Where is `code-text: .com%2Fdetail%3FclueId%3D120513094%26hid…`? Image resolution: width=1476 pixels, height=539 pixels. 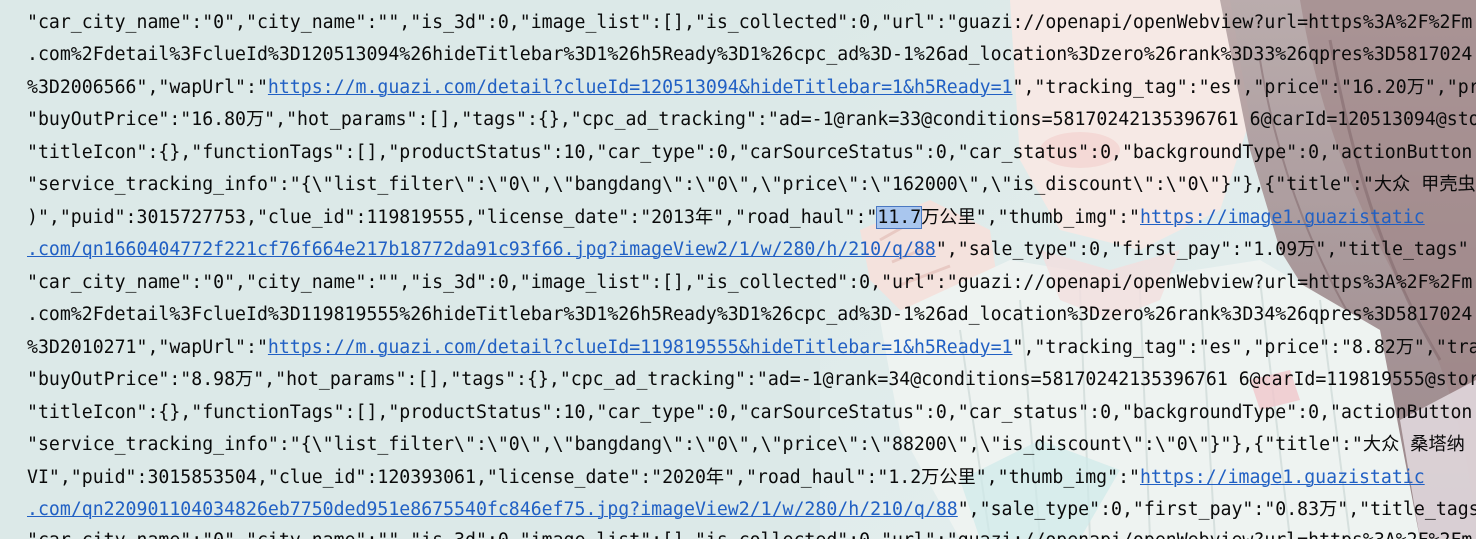
code-text: .com%2Fdetail%3FclueId%3D120513094%26hid… is located at coordinates (750, 54).